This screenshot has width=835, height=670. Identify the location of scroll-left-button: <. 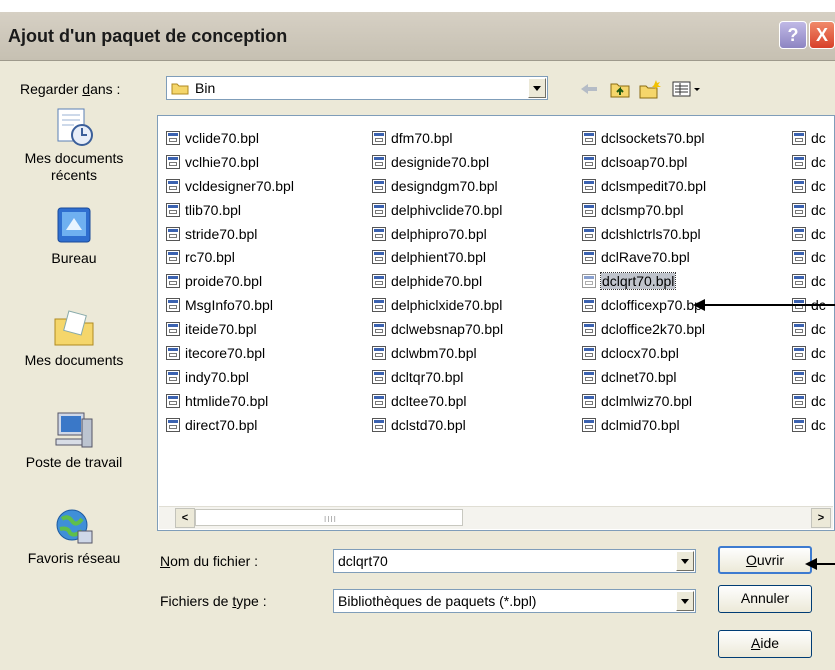
(185, 518).